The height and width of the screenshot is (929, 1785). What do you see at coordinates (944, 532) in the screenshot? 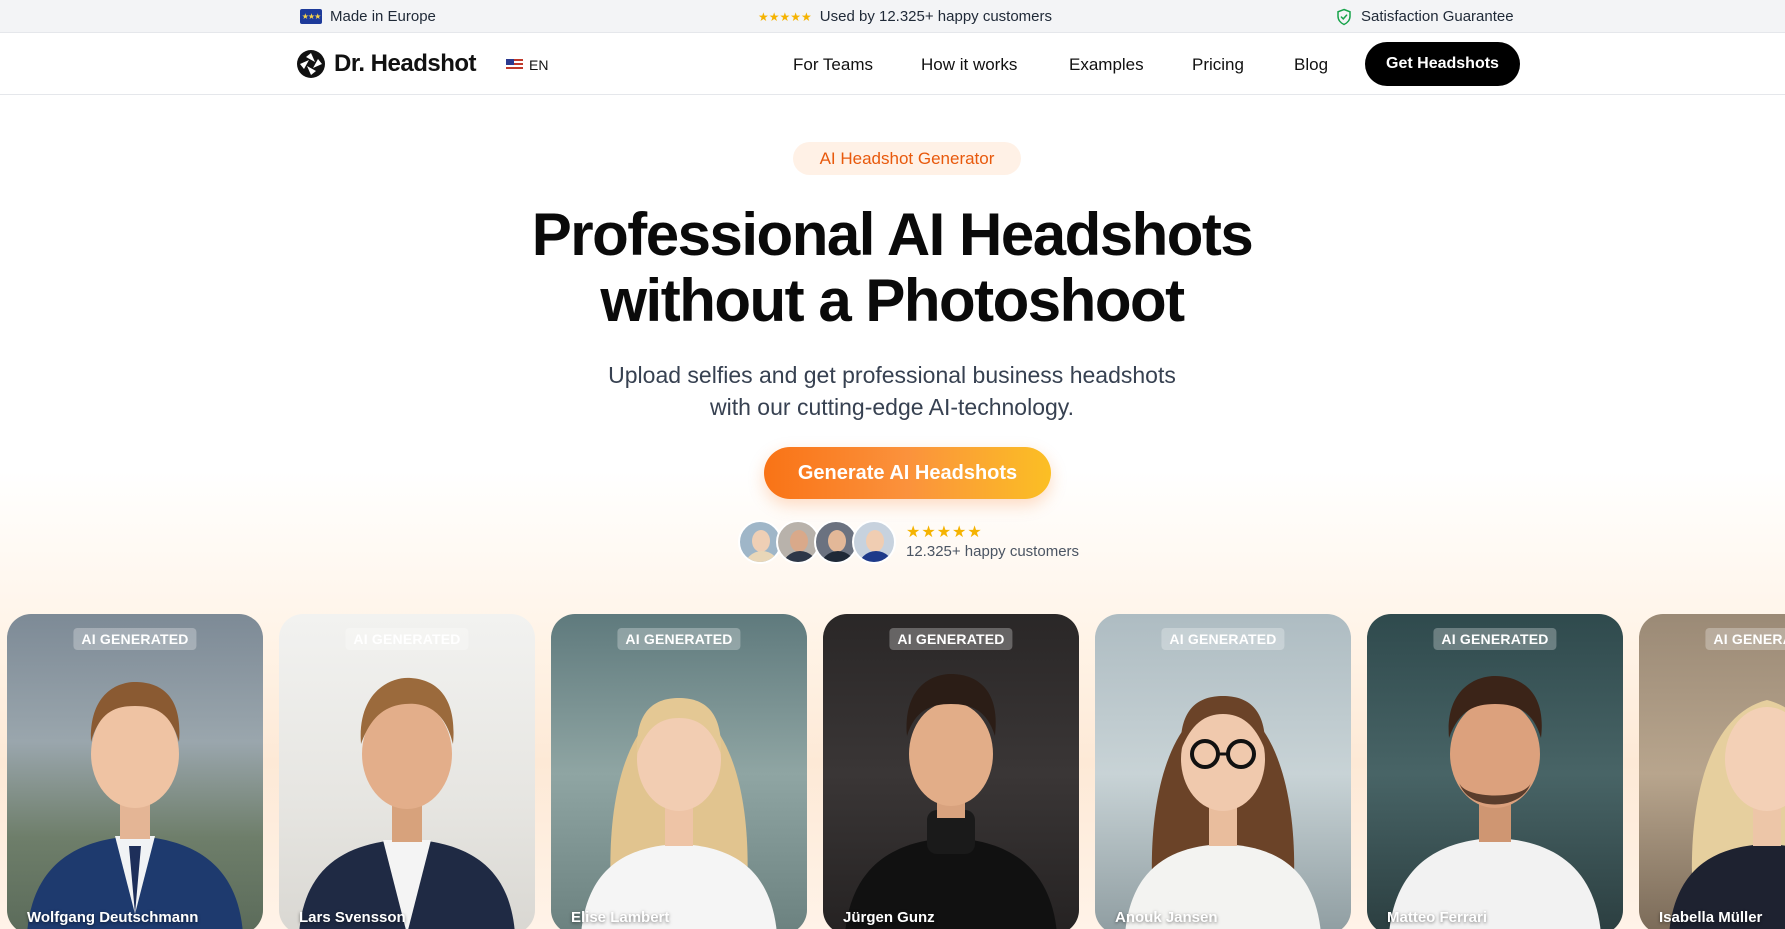
I see `rating-stars-icon: ★★★★★` at bounding box center [944, 532].